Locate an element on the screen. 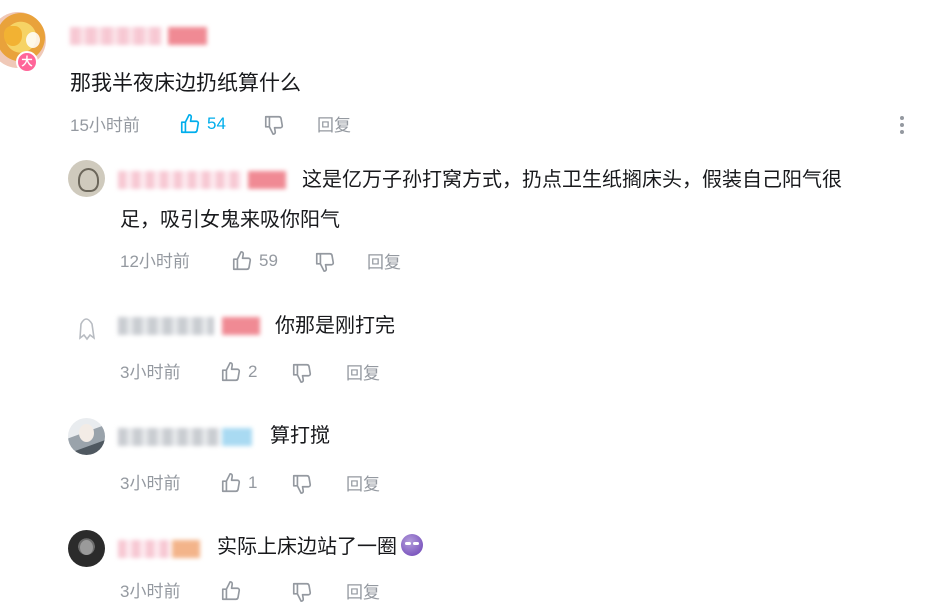 The width and height of the screenshot is (931, 603). reply-2-time: 3小时前 is located at coordinates (150, 372).